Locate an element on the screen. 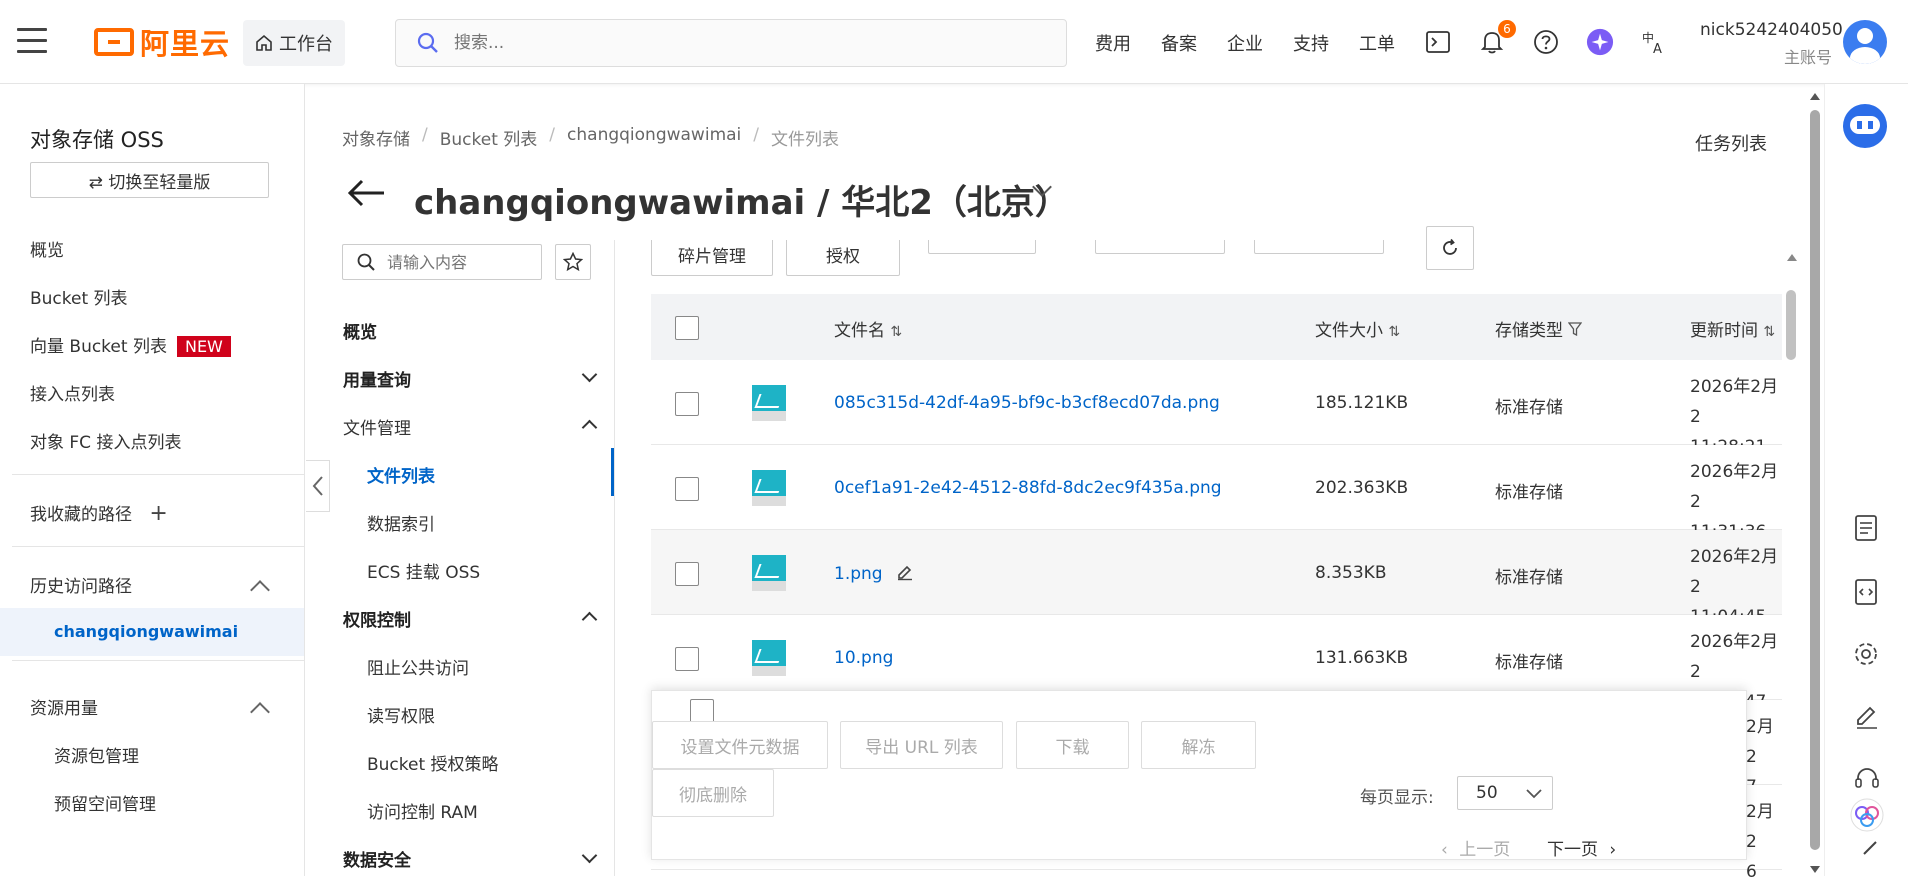 Image resolution: width=1908 pixels, height=887 pixels. document-icon is located at coordinates (1866, 528).